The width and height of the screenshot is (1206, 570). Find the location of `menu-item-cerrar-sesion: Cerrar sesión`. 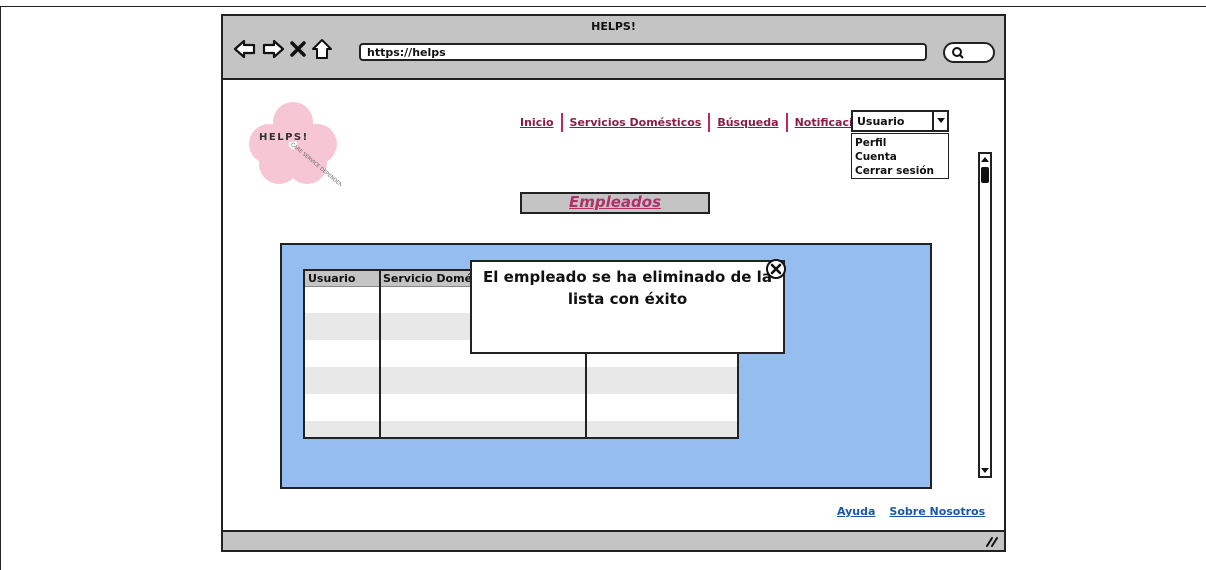

menu-item-cerrar-sesion: Cerrar sesión is located at coordinates (900, 171).